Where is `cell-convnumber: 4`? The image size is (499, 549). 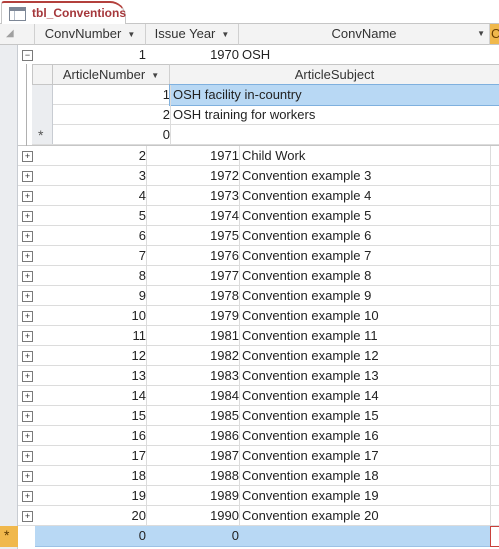
cell-convnumber: 4 is located at coordinates (92, 196).